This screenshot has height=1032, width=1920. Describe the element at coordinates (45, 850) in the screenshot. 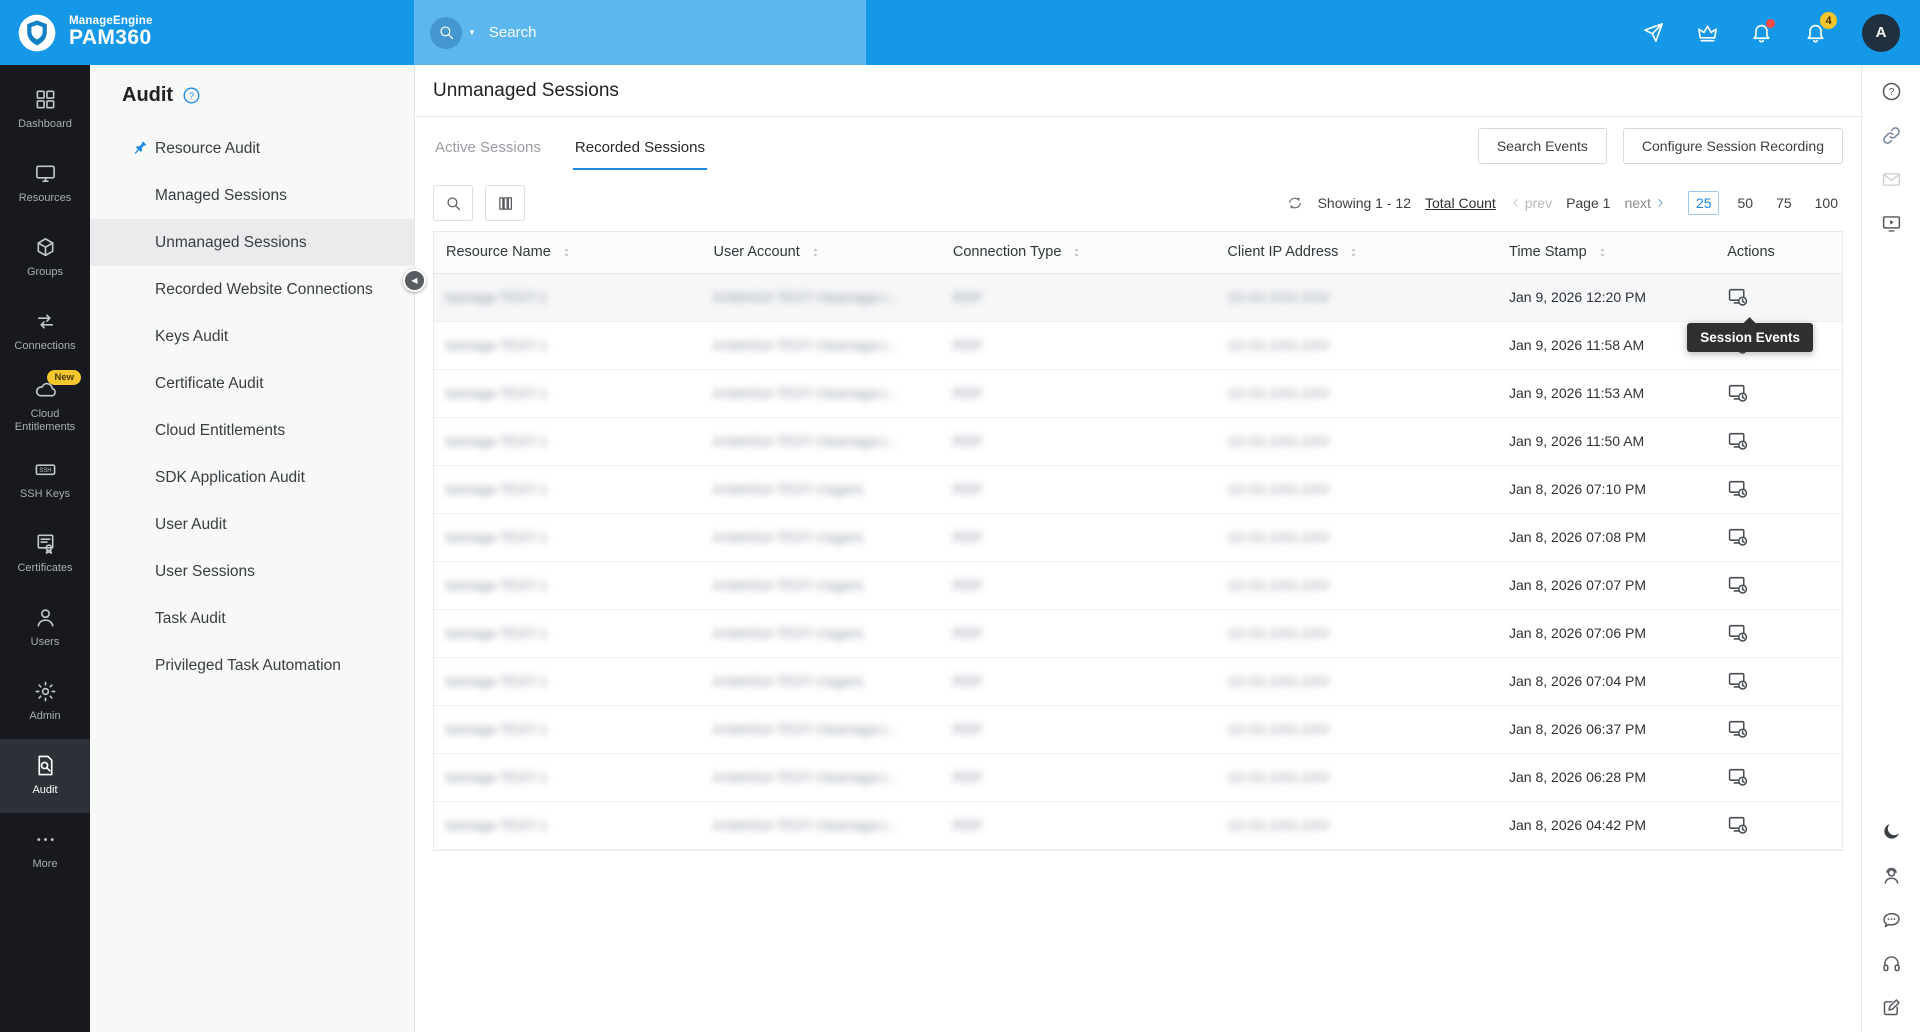

I see `nav-item-more: More` at that location.